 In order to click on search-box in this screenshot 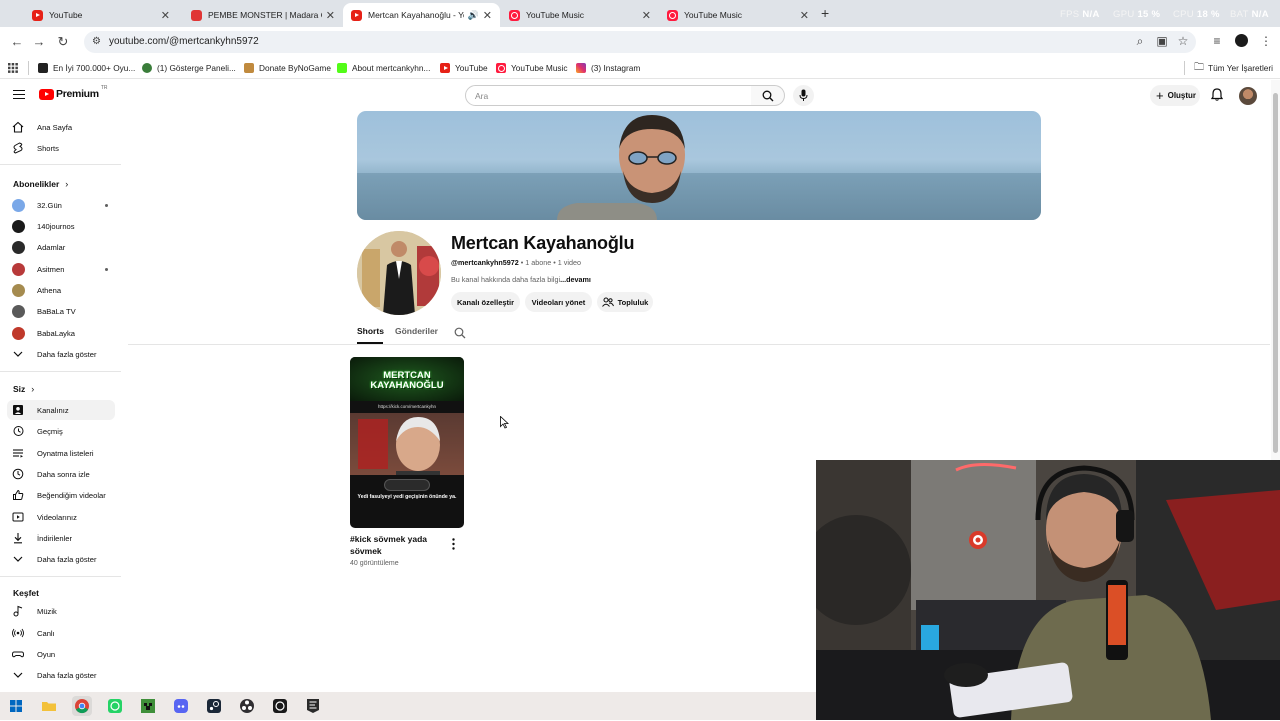, I will do `click(608, 95)`.